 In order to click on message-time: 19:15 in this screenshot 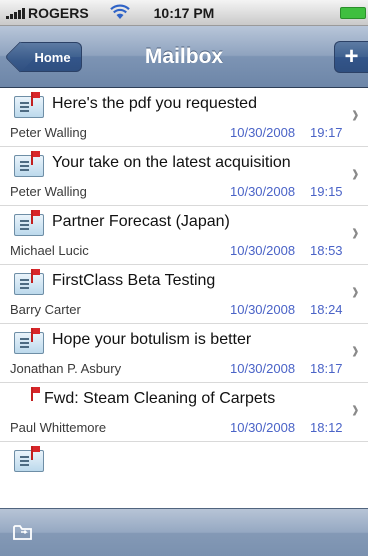, I will do `click(326, 191)`.